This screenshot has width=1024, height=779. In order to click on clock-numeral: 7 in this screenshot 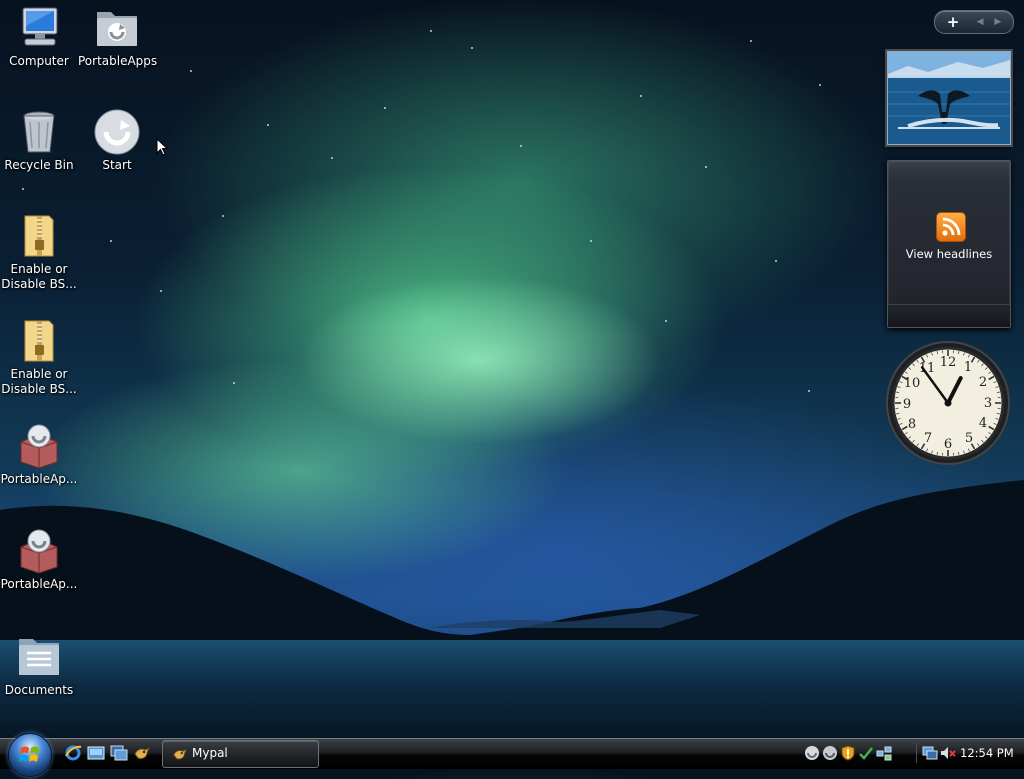, I will do `click(928, 438)`.